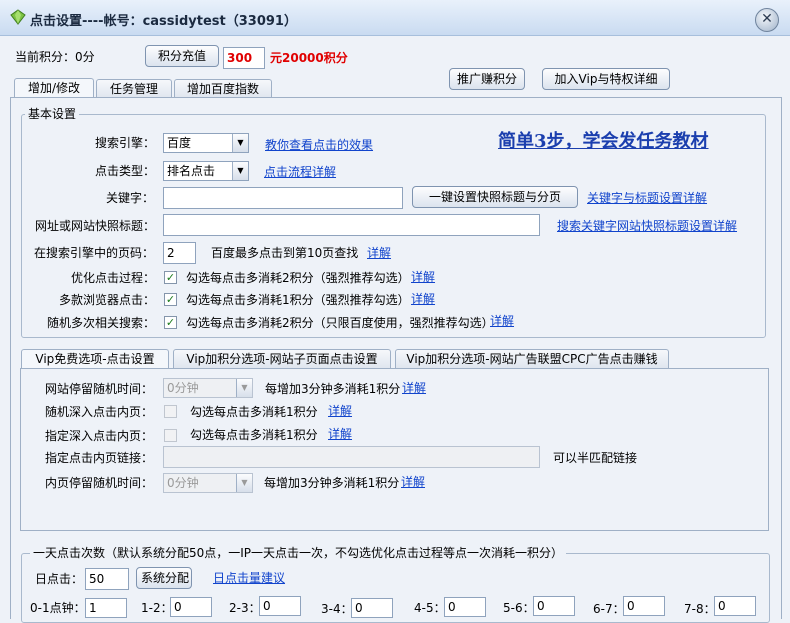 This screenshot has width=790, height=623. I want to click on click-type-select: 排名点击 ▼, so click(206, 171).